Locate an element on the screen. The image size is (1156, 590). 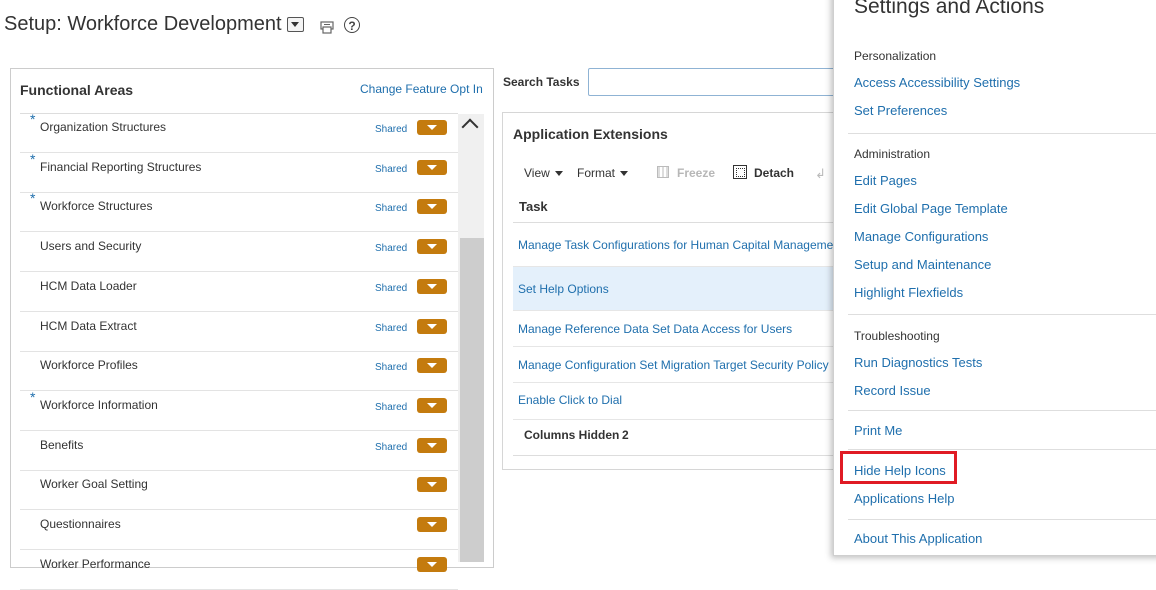
view-menu: View is located at coordinates (543, 173).